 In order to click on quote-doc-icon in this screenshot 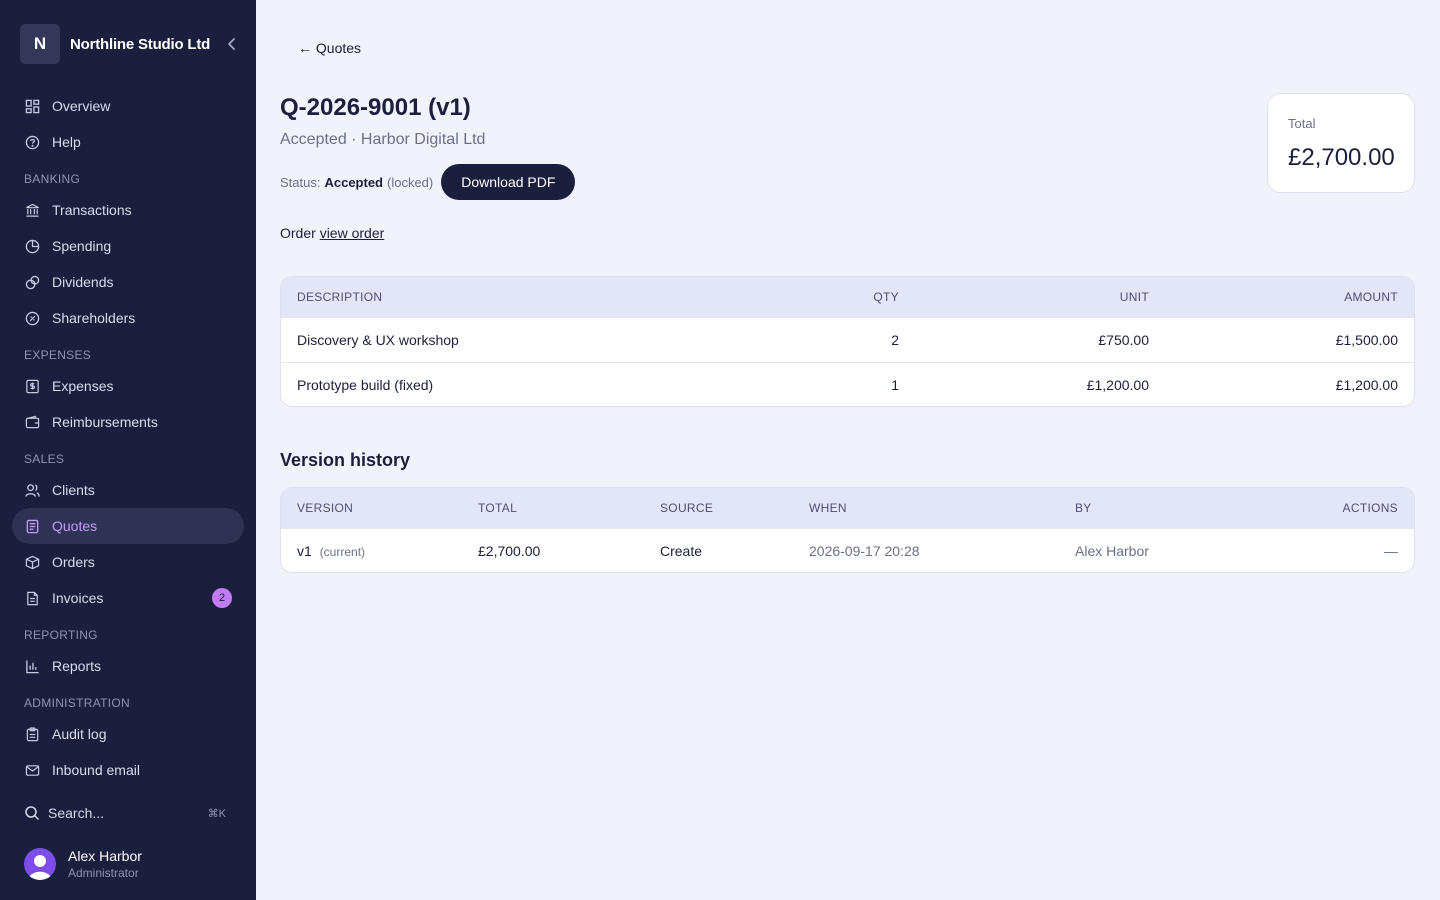, I will do `click(32, 526)`.